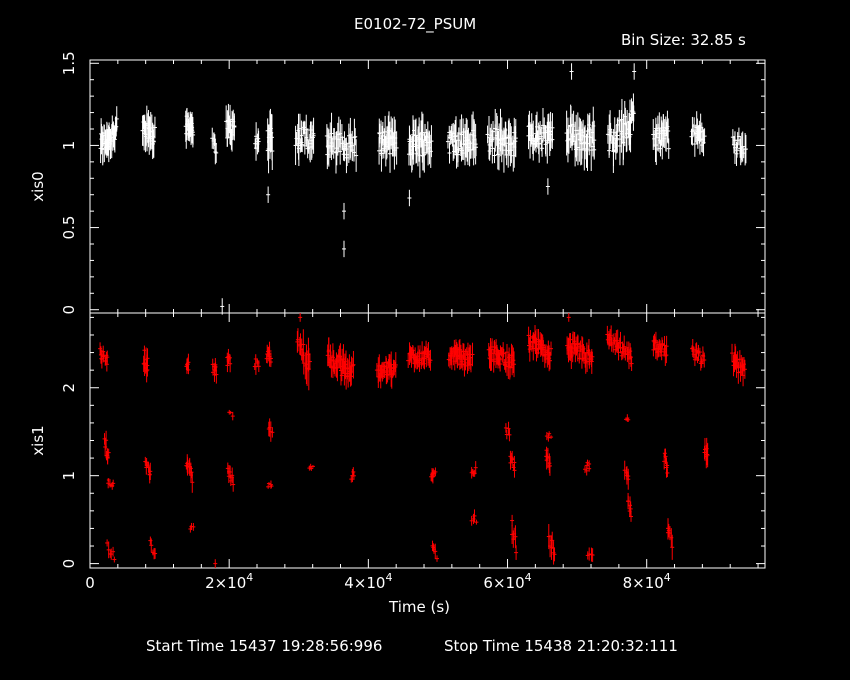 The height and width of the screenshot is (680, 850). Describe the element at coordinates (69, 228) in the screenshot. I see `top-ytick-label: 0.5` at that location.